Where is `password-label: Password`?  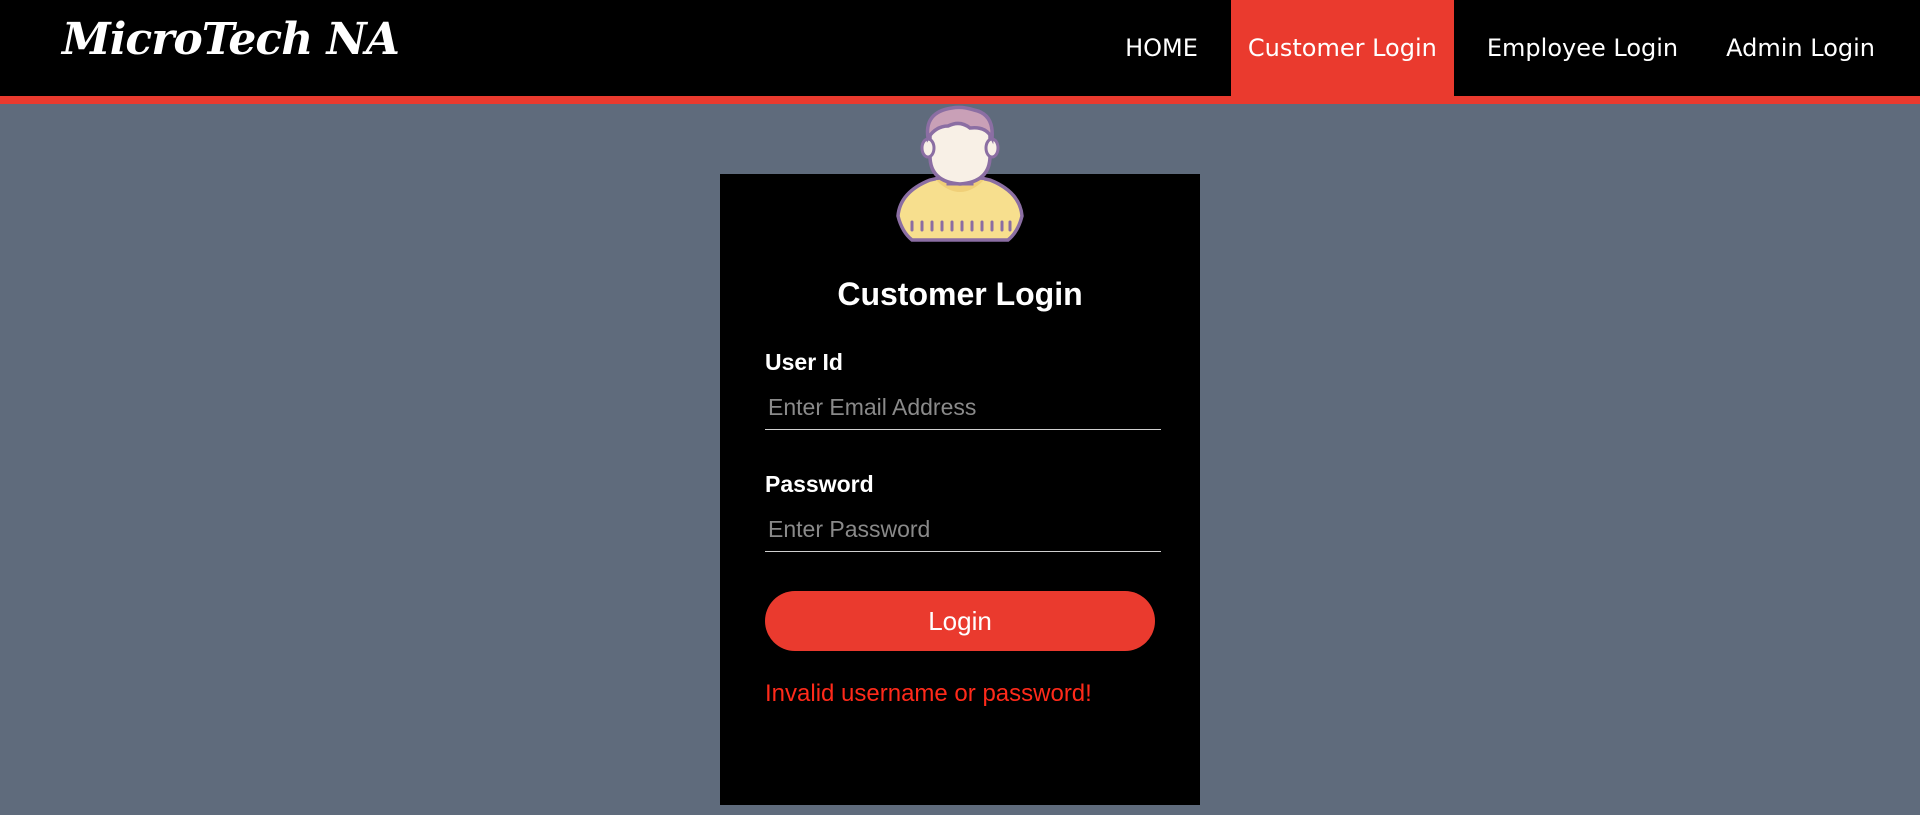
password-label: Password is located at coordinates (819, 484).